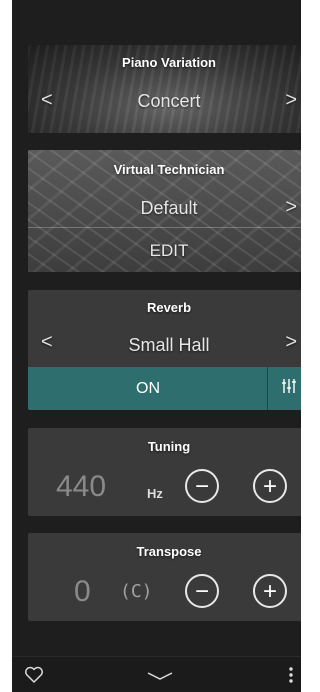 Image resolution: width=320 pixels, height=692 pixels. I want to click on more-vertical-icon, so click(291, 677).